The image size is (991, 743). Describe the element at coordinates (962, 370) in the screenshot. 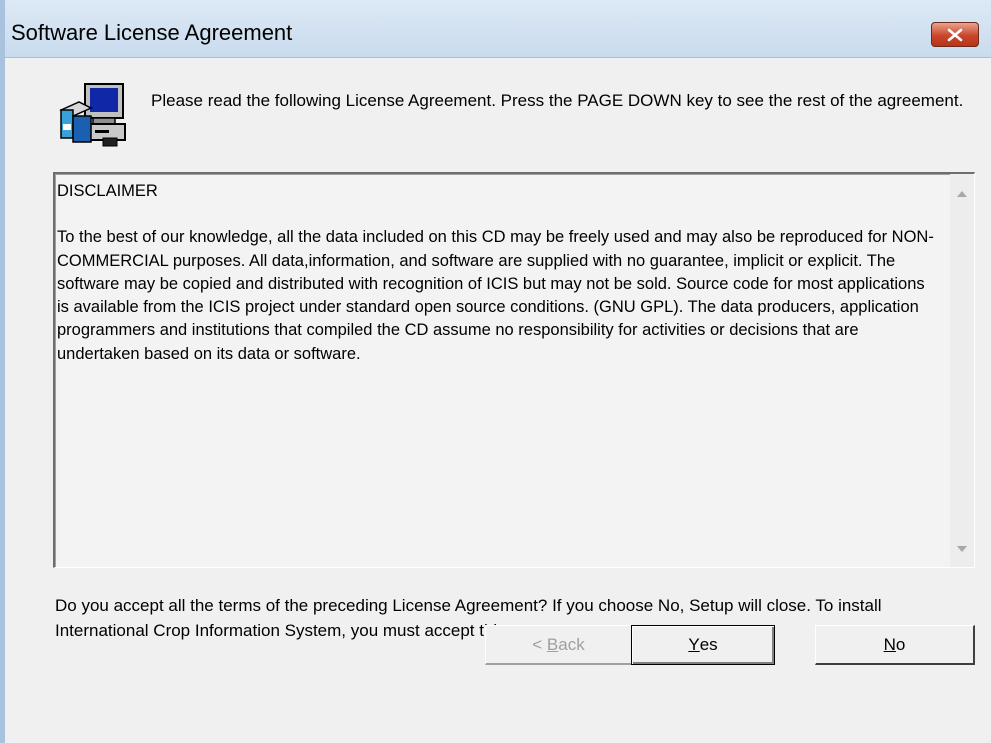

I see `vertical-scrollbar` at that location.